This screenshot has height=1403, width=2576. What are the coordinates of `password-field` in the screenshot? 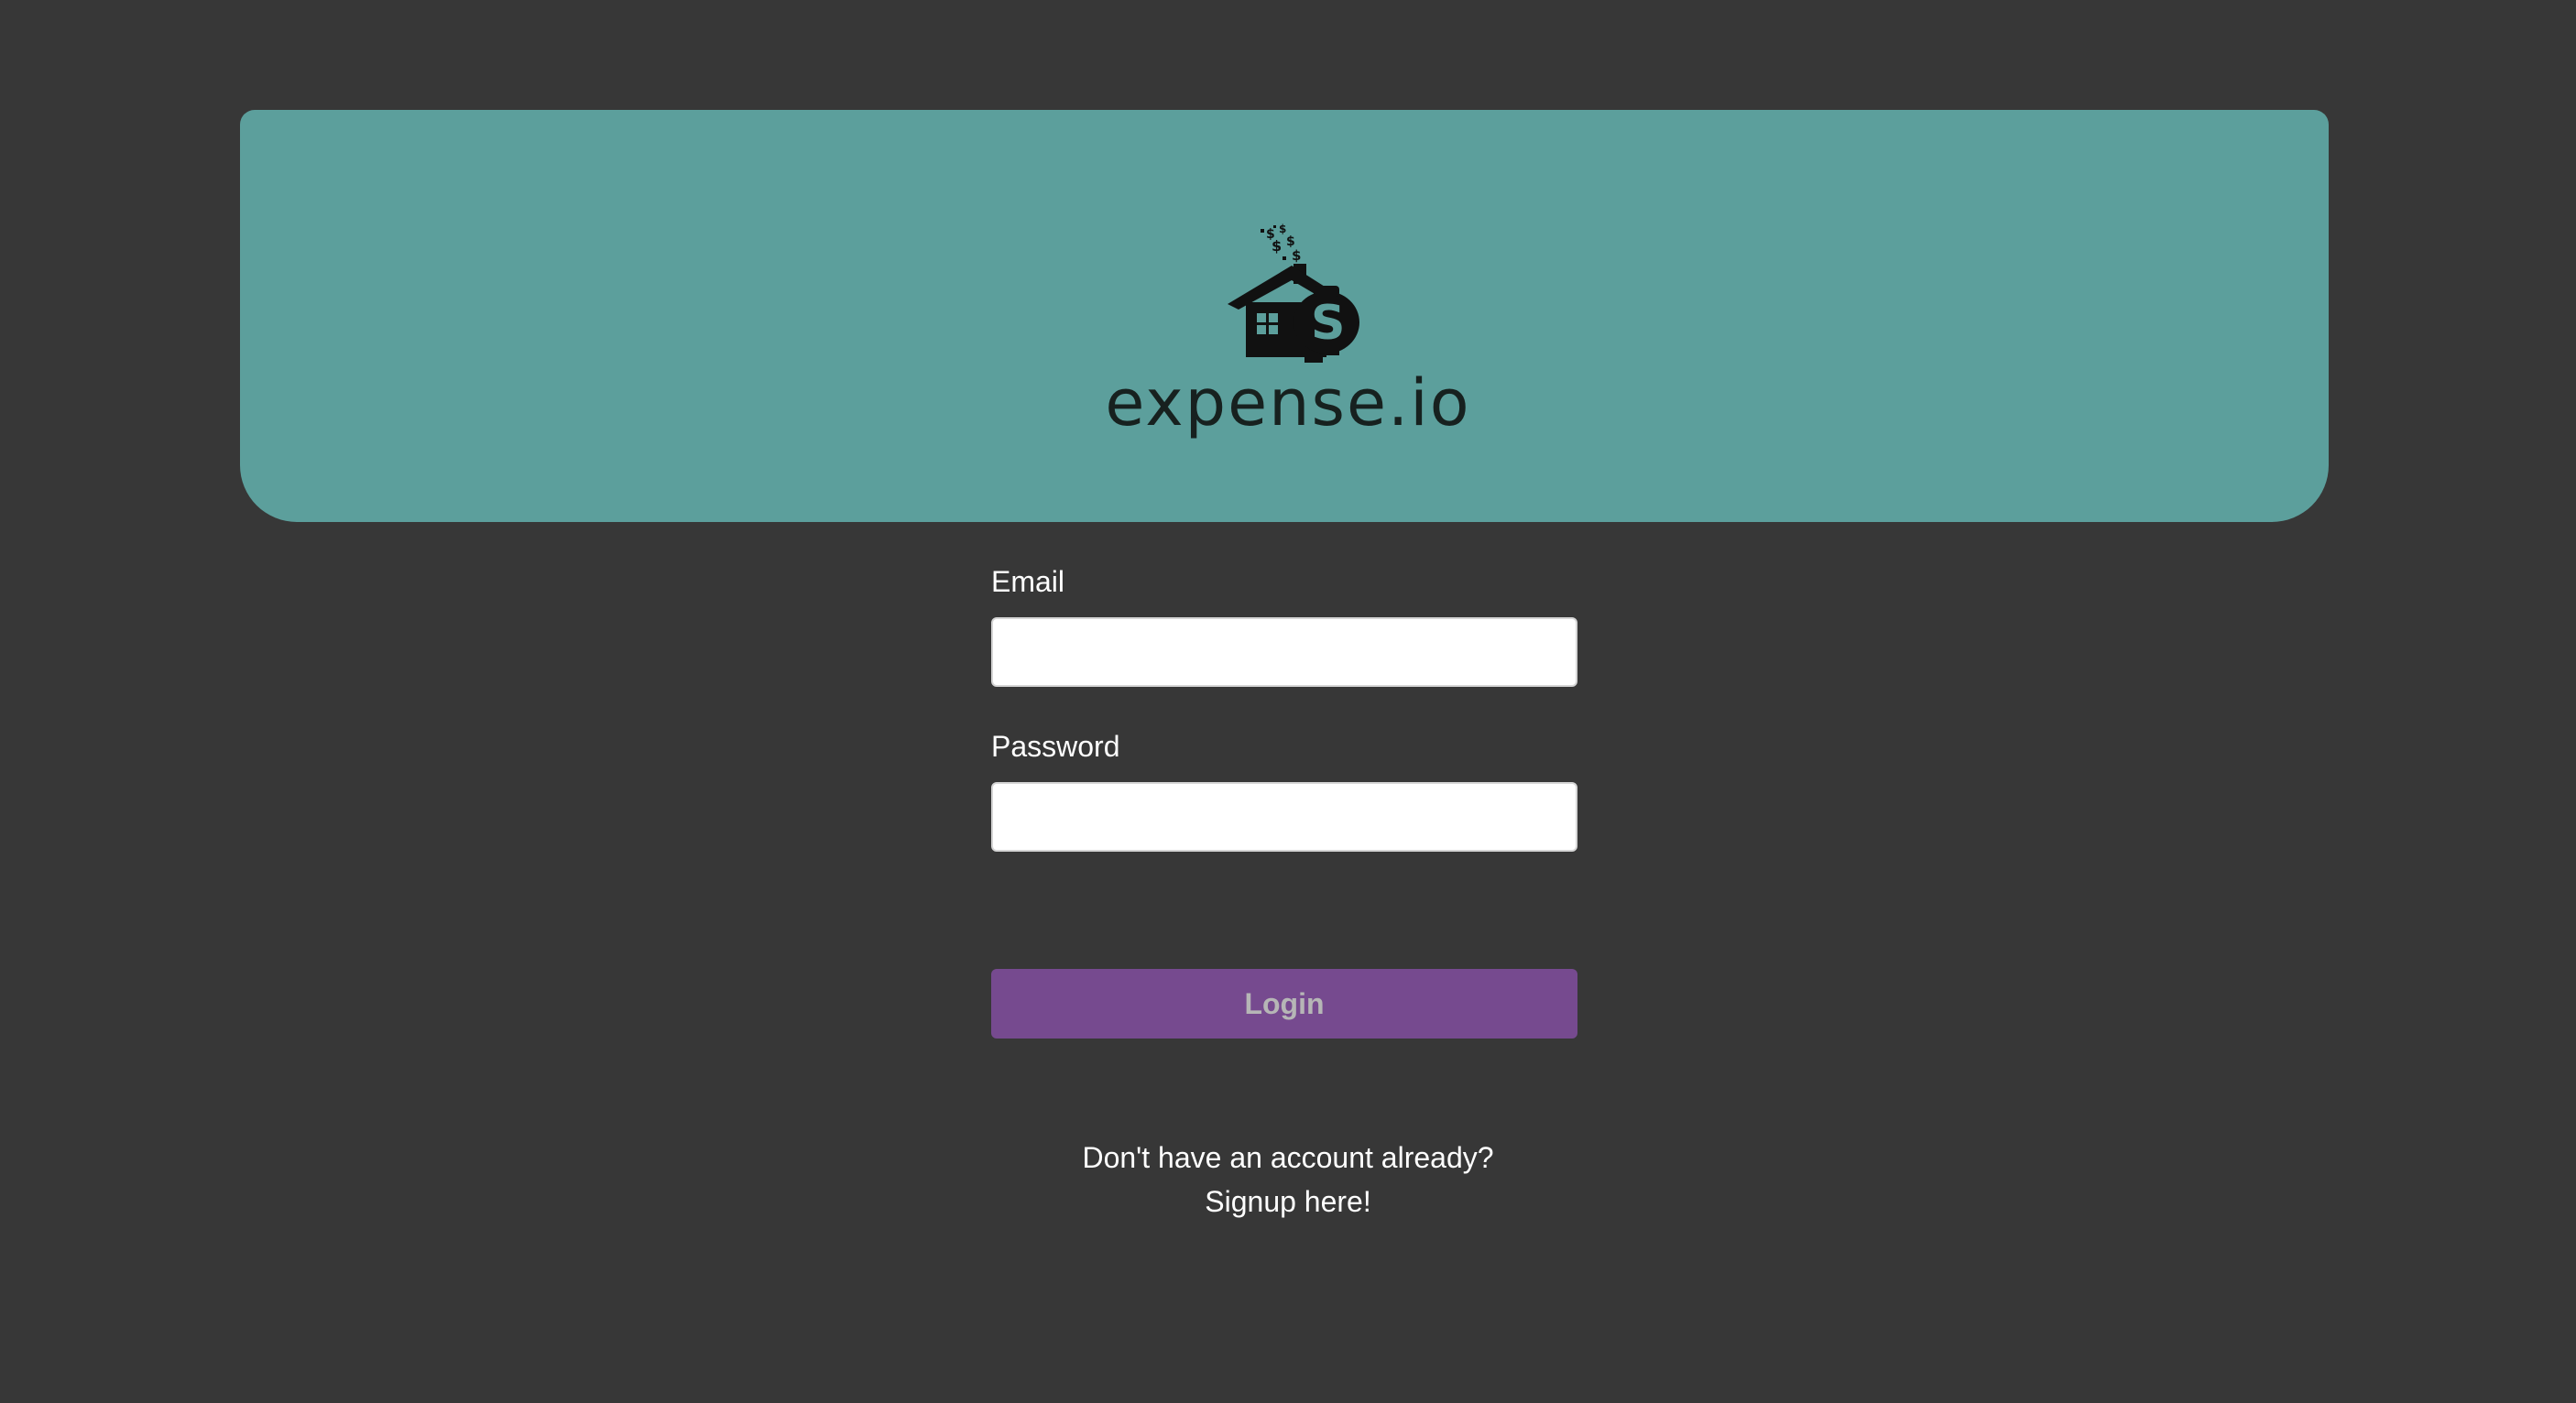 It's located at (1284, 817).